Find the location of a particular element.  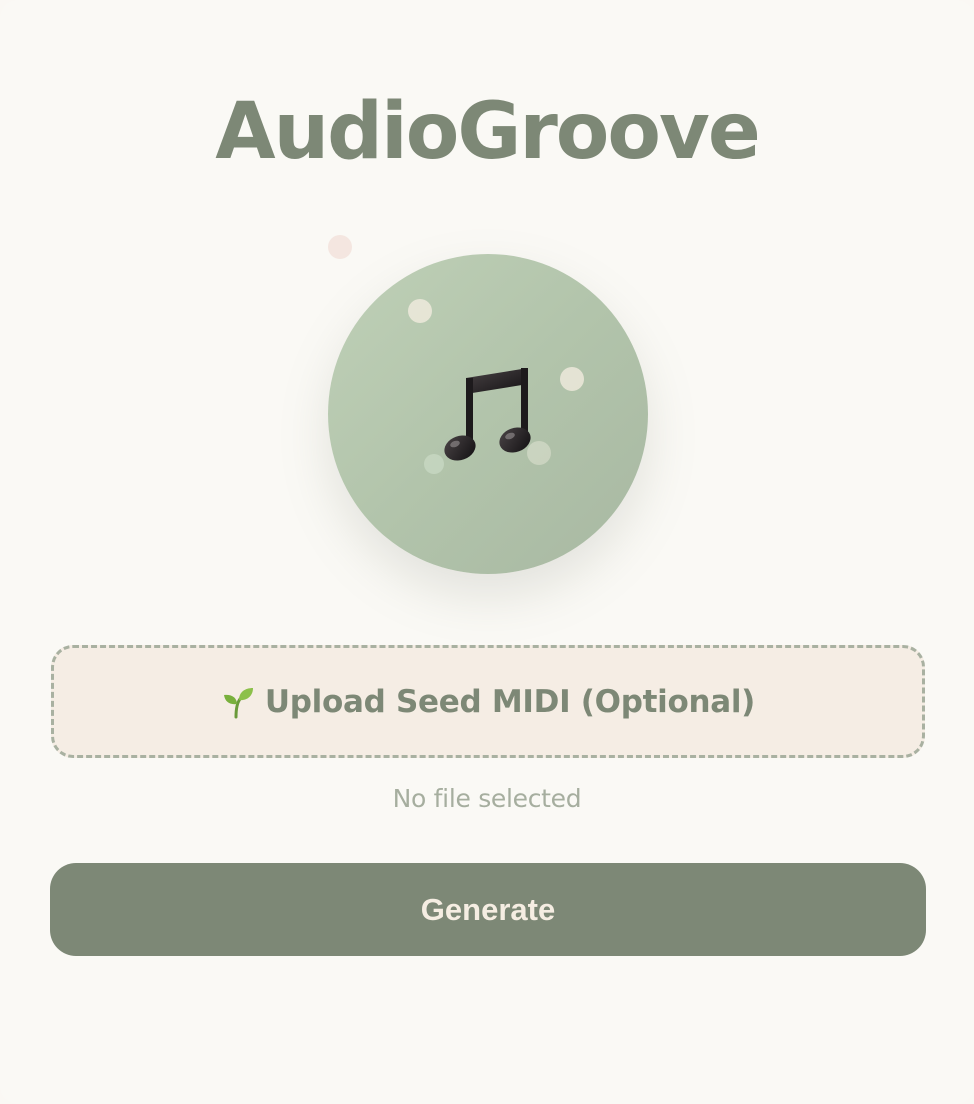

music-note-icon is located at coordinates (488, 414).